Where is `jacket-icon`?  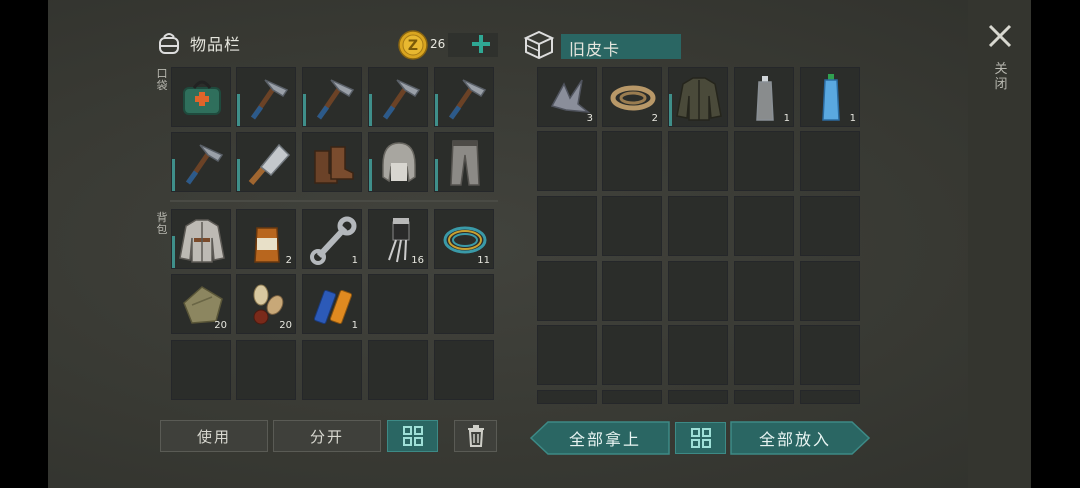 jacket-icon is located at coordinates (202, 240).